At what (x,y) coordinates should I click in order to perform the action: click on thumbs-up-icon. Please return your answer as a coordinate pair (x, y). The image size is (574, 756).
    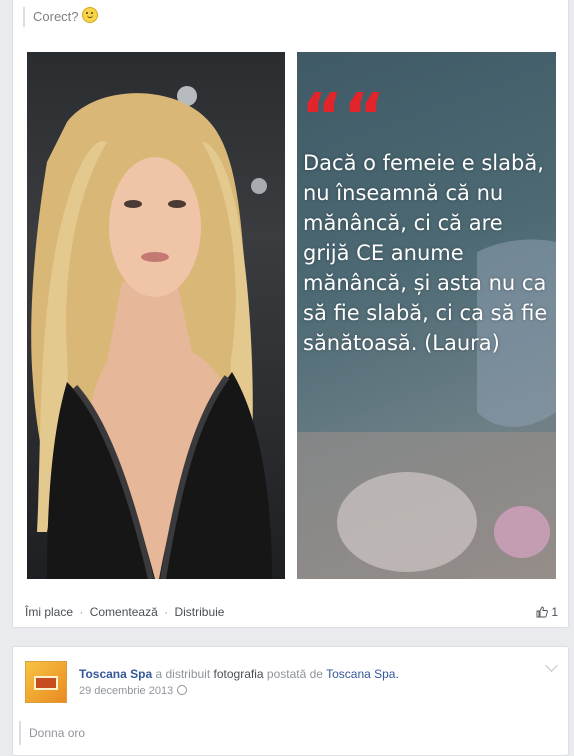
    Looking at the image, I should click on (542, 612).